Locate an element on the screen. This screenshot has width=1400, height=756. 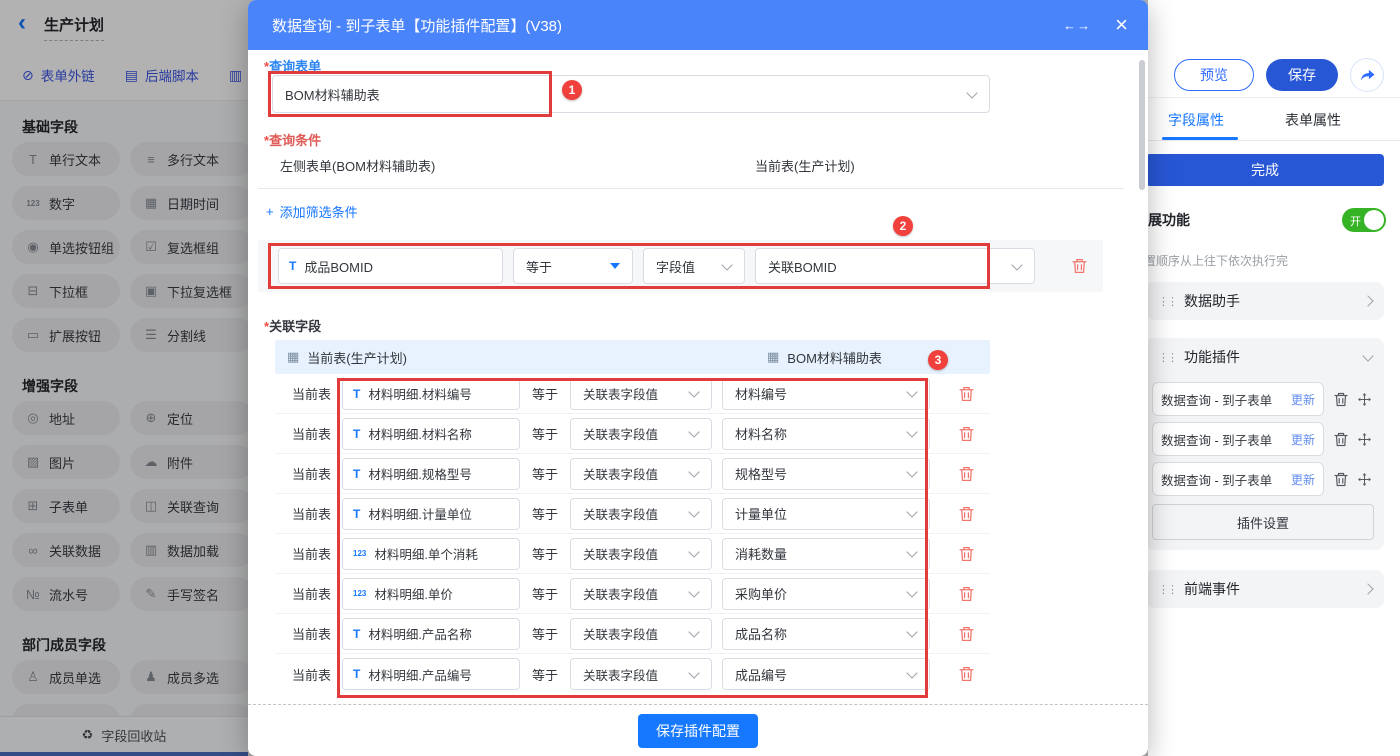
condition-field-value: 成品BOMID is located at coordinates (338, 267).